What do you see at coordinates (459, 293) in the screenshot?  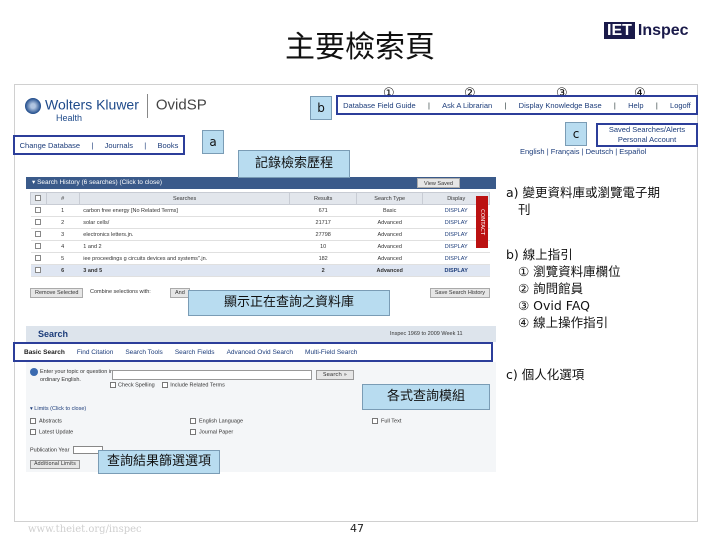 I see `save-history-button: Save Search History` at bounding box center [459, 293].